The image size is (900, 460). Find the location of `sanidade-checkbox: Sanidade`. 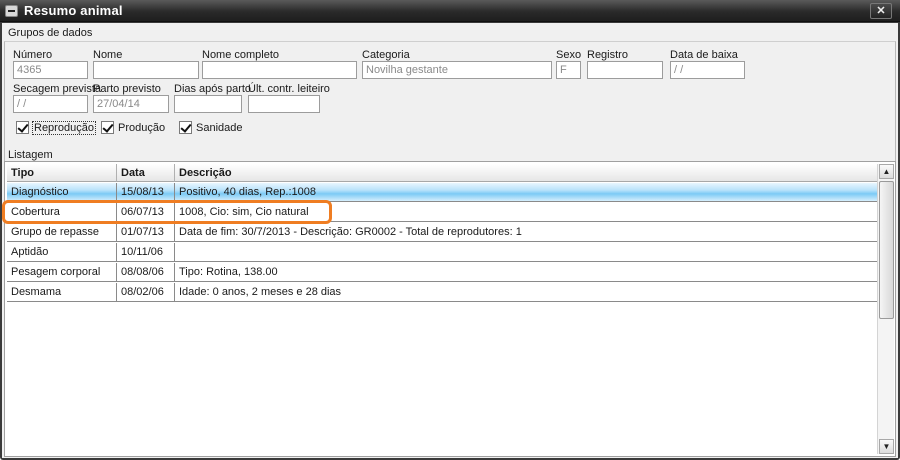

sanidade-checkbox: Sanidade is located at coordinates (211, 127).